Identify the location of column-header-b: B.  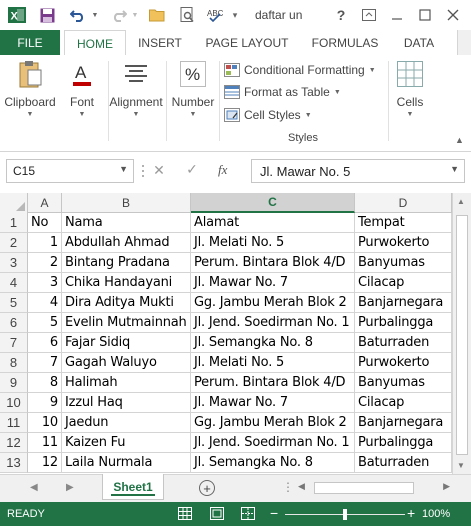
(126, 203).